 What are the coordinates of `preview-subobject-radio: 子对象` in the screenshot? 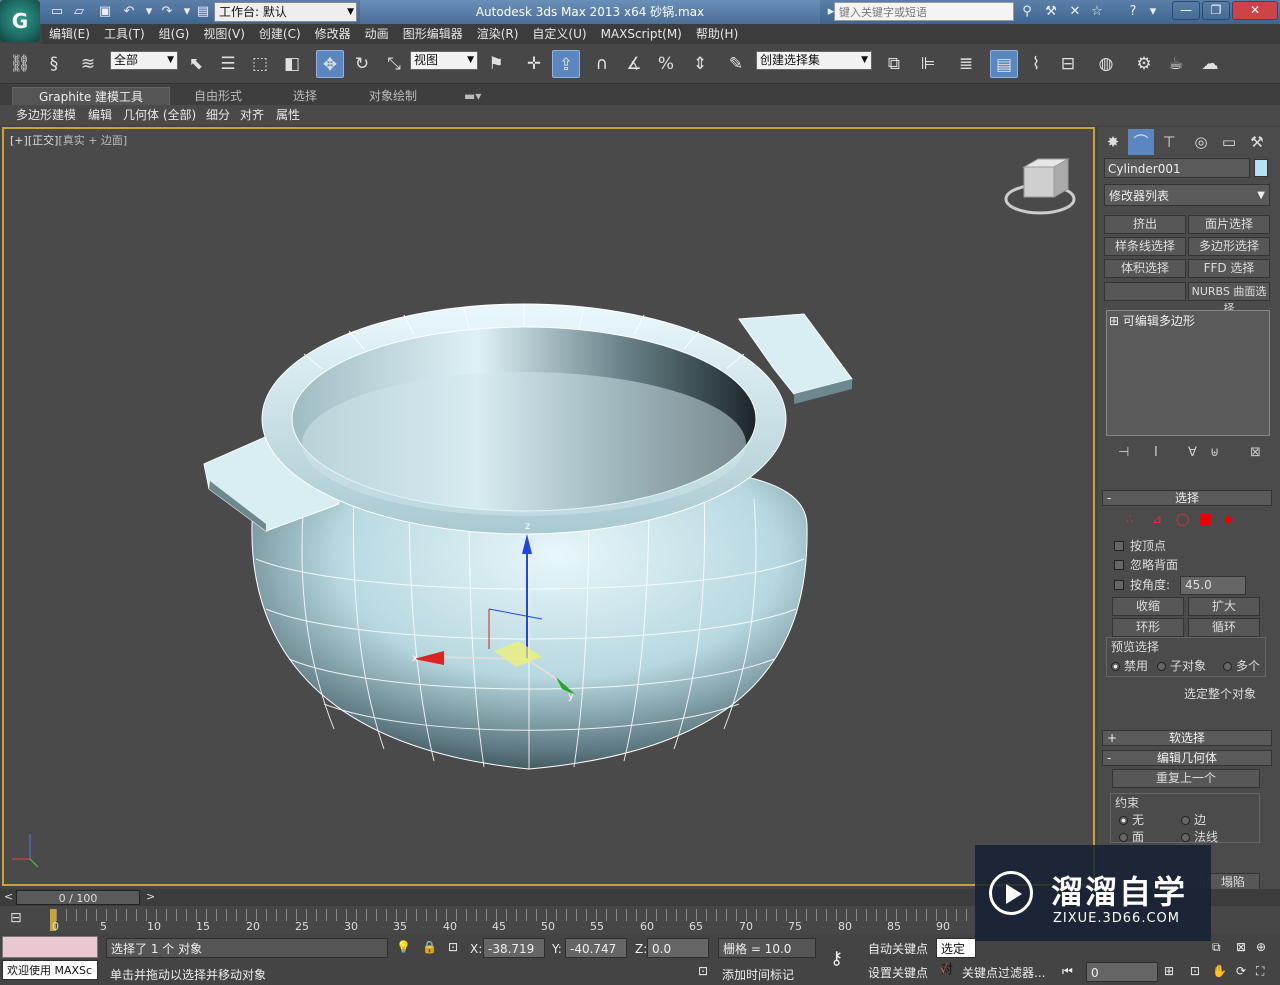 It's located at (1181, 665).